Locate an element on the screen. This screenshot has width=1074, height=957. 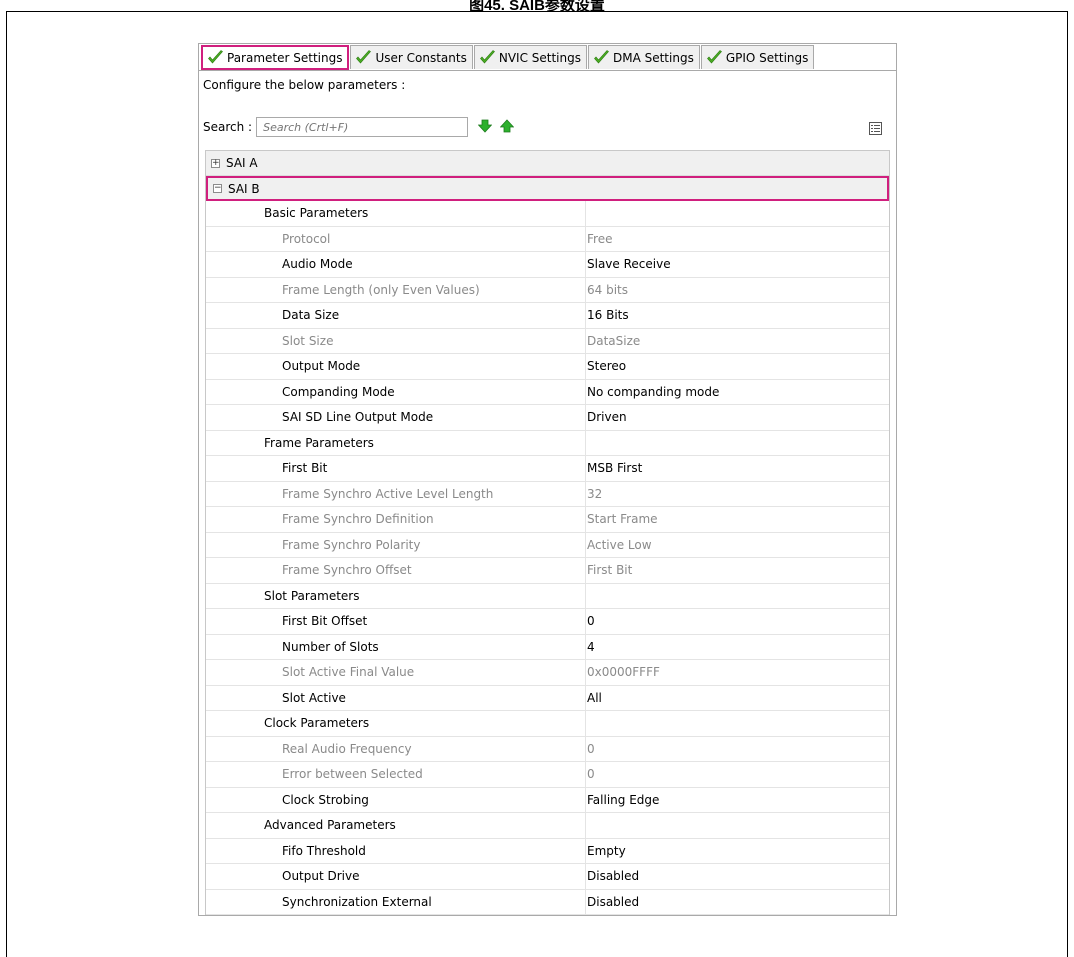
tab-label: NVIC Settings is located at coordinates (539, 57).